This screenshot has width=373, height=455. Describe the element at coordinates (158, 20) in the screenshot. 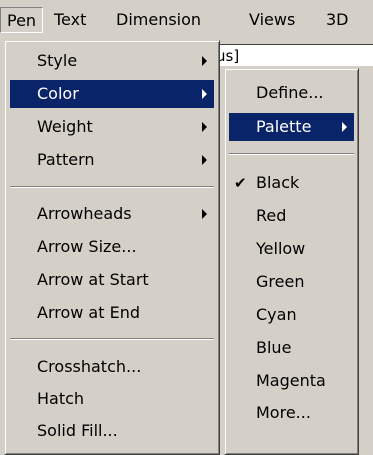

I see `menu-dimension: Dimension` at that location.